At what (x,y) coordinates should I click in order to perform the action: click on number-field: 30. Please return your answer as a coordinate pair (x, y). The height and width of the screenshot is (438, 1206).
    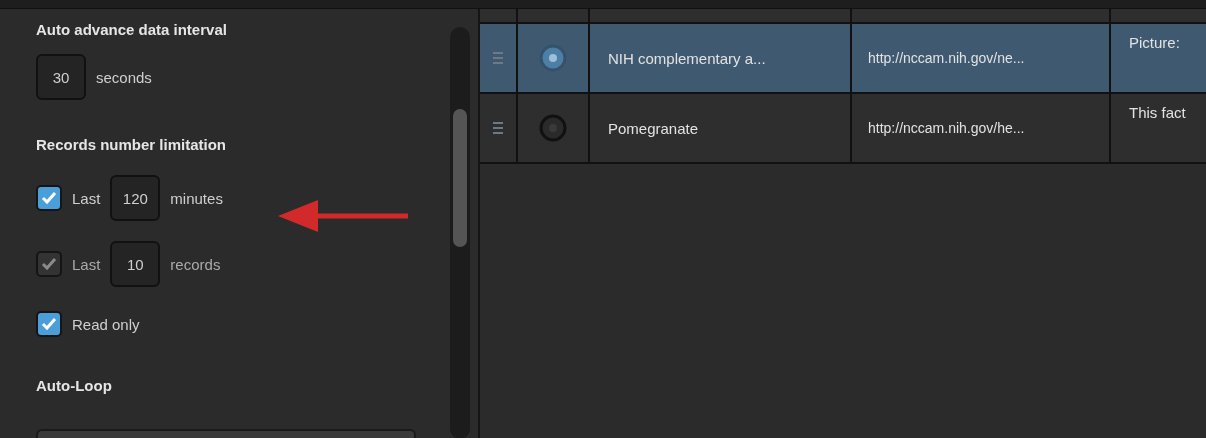
    Looking at the image, I should click on (61, 77).